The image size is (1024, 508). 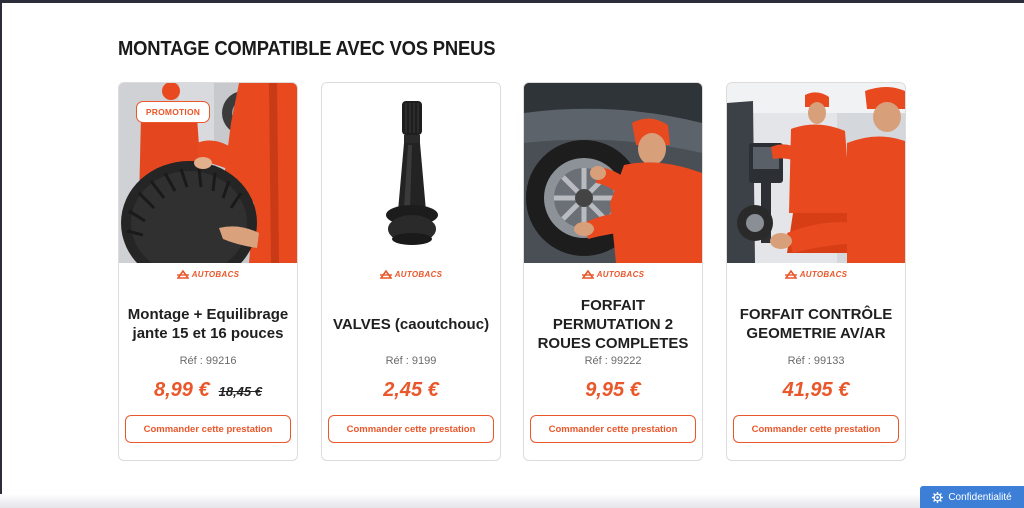 I want to click on price-block: 2,45 €, so click(x=411, y=390).